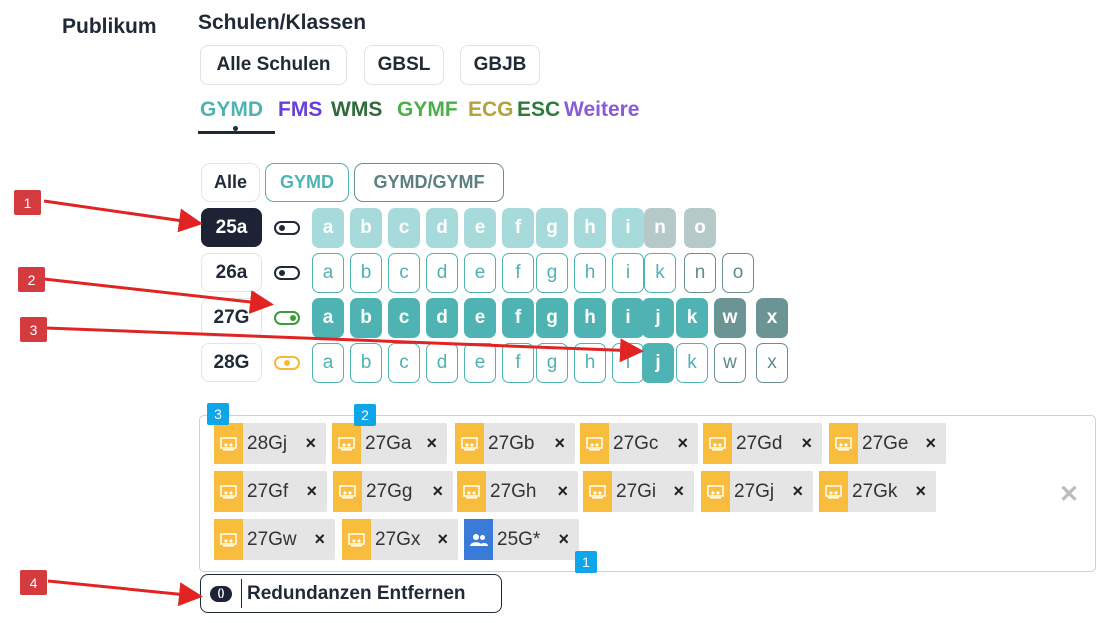 Image resolution: width=1104 pixels, height=623 pixels. Describe the element at coordinates (33, 582) in the screenshot. I see `annotation-marker-4: 4` at that location.